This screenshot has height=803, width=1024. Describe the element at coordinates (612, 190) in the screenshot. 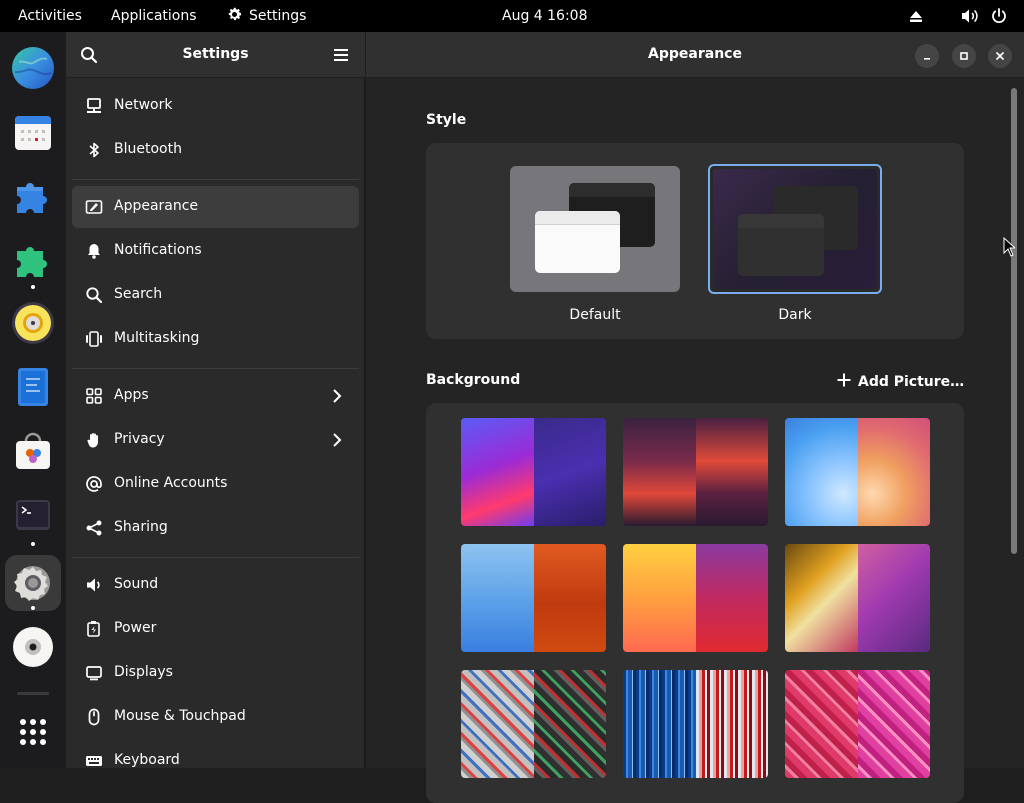

I see `dark-window-header` at that location.